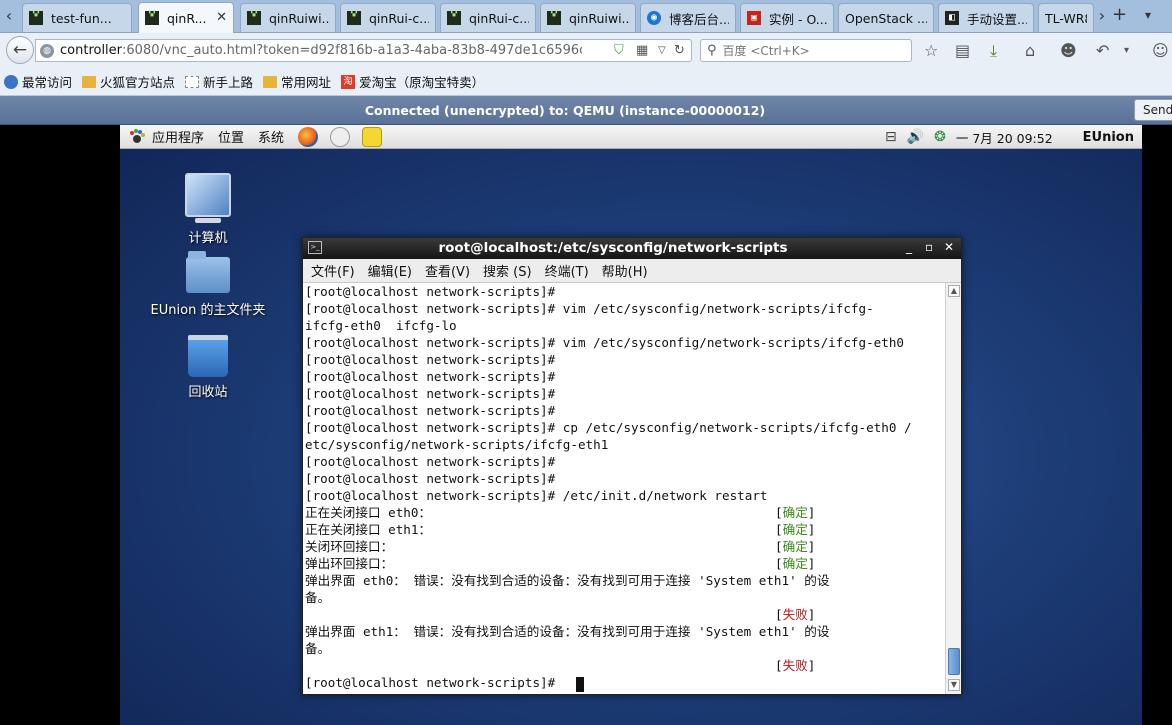  What do you see at coordinates (231, 136) in the screenshot?
I see `panel-menu-places: 位置` at bounding box center [231, 136].